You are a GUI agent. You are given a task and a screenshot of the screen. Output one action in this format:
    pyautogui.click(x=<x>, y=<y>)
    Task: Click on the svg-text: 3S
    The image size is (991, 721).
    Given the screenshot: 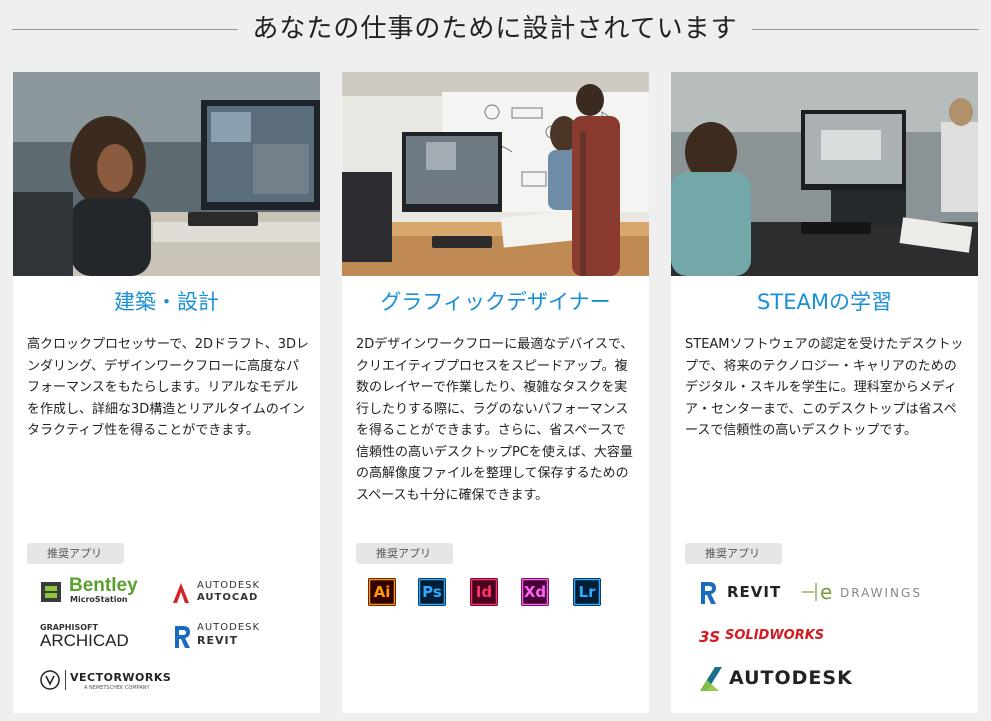 What is the action you would take?
    pyautogui.click(x=709, y=637)
    